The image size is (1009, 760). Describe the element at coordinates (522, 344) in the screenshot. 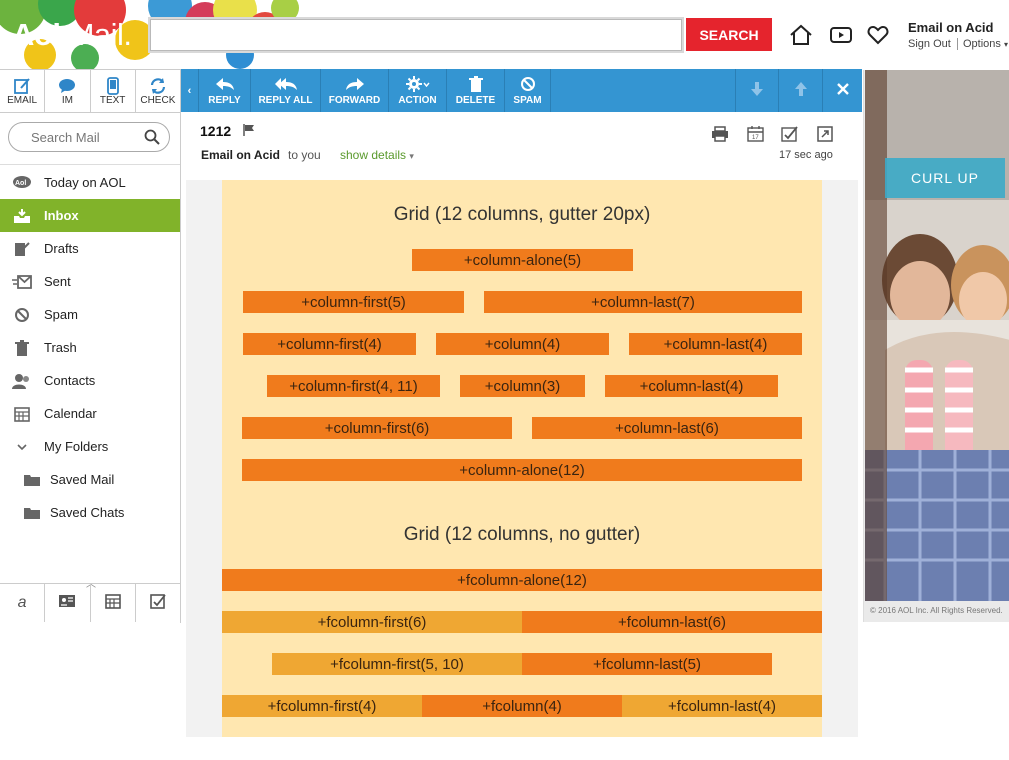

I see `grid-column: +column(4)` at that location.